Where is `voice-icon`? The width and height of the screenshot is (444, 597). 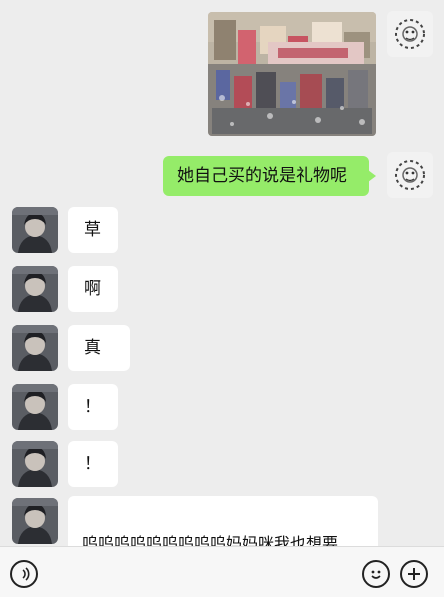
voice-icon is located at coordinates (24, 574).